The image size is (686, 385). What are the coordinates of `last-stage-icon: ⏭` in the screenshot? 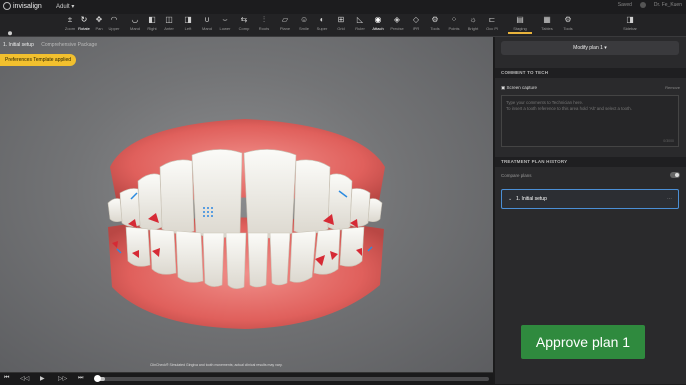 It's located at (80, 378).